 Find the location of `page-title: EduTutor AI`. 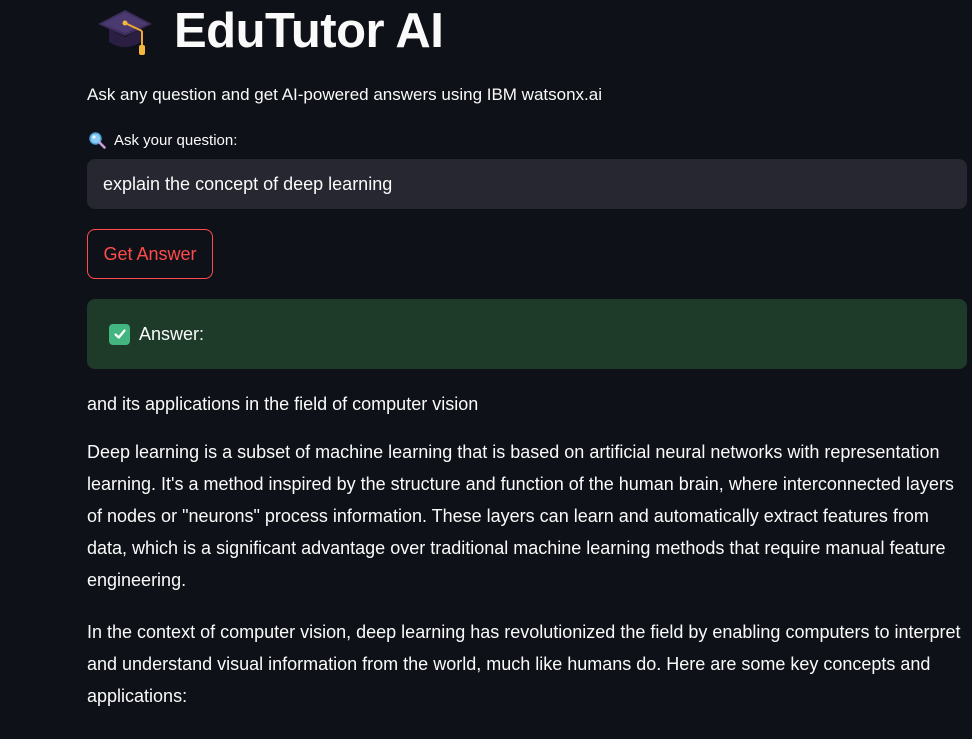

page-title: EduTutor AI is located at coordinates (309, 31).